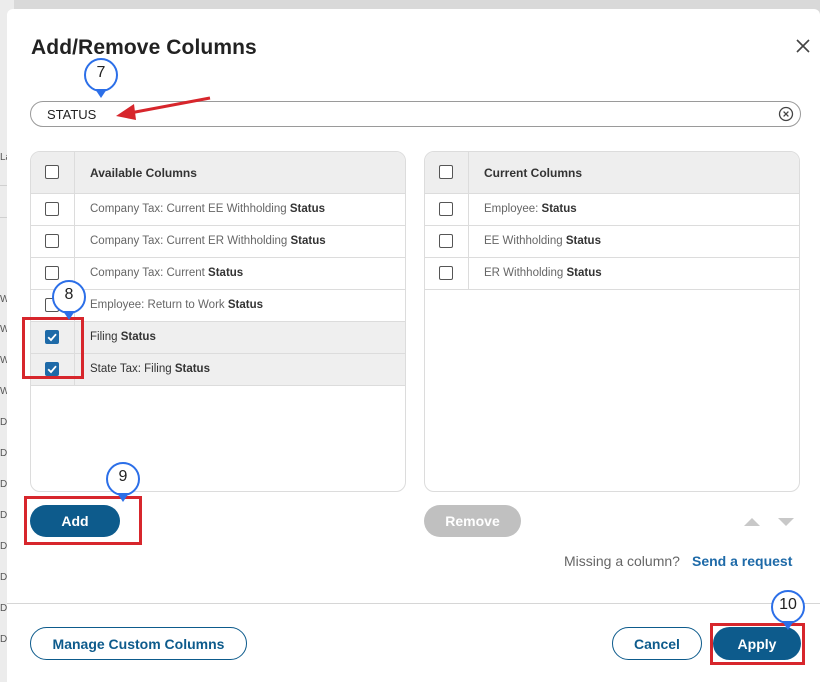 The image size is (820, 682). I want to click on annotation-step-7: 7, so click(101, 78).